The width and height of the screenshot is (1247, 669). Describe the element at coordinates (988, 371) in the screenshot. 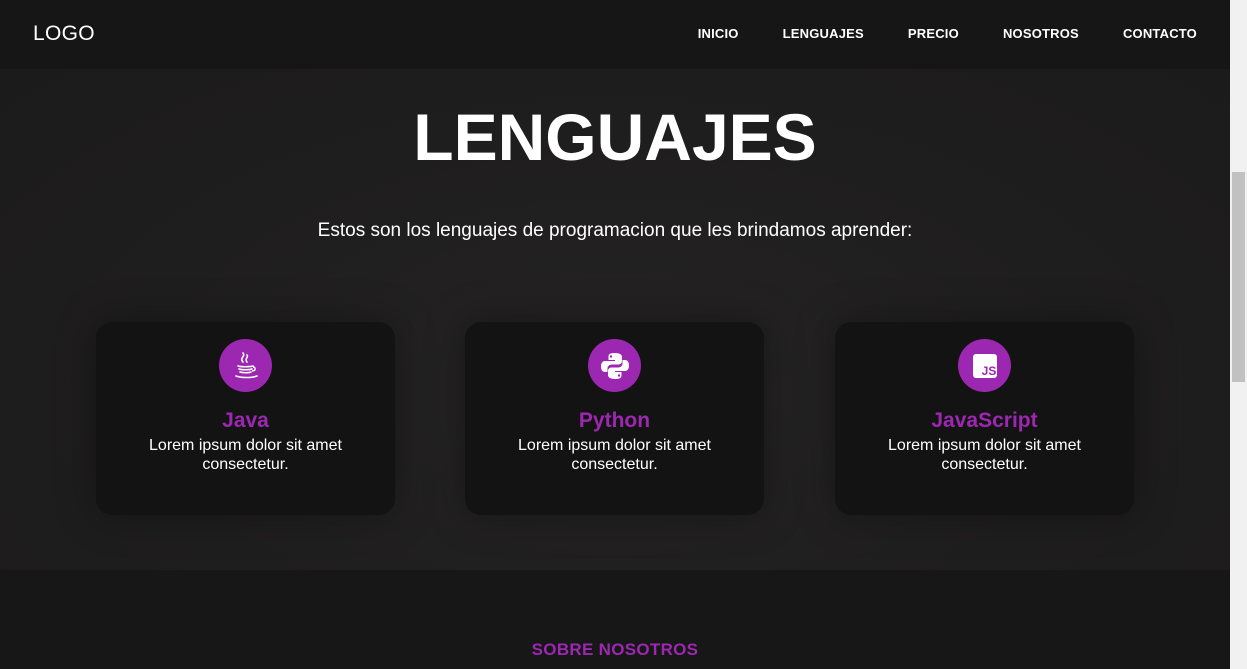

I see `svg-text: JS` at that location.